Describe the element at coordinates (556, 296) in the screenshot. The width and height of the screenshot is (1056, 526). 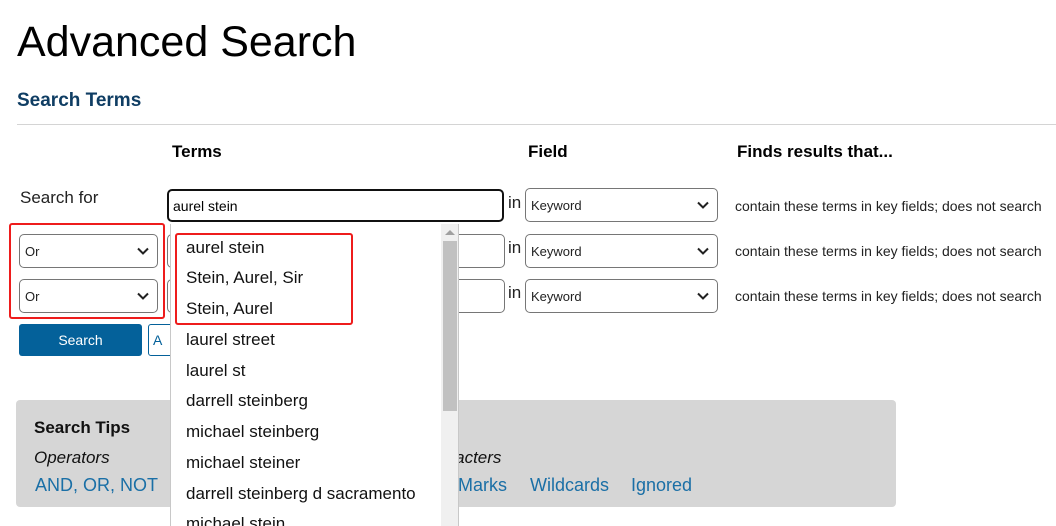
I see `field-select-3-value: Keyword` at that location.